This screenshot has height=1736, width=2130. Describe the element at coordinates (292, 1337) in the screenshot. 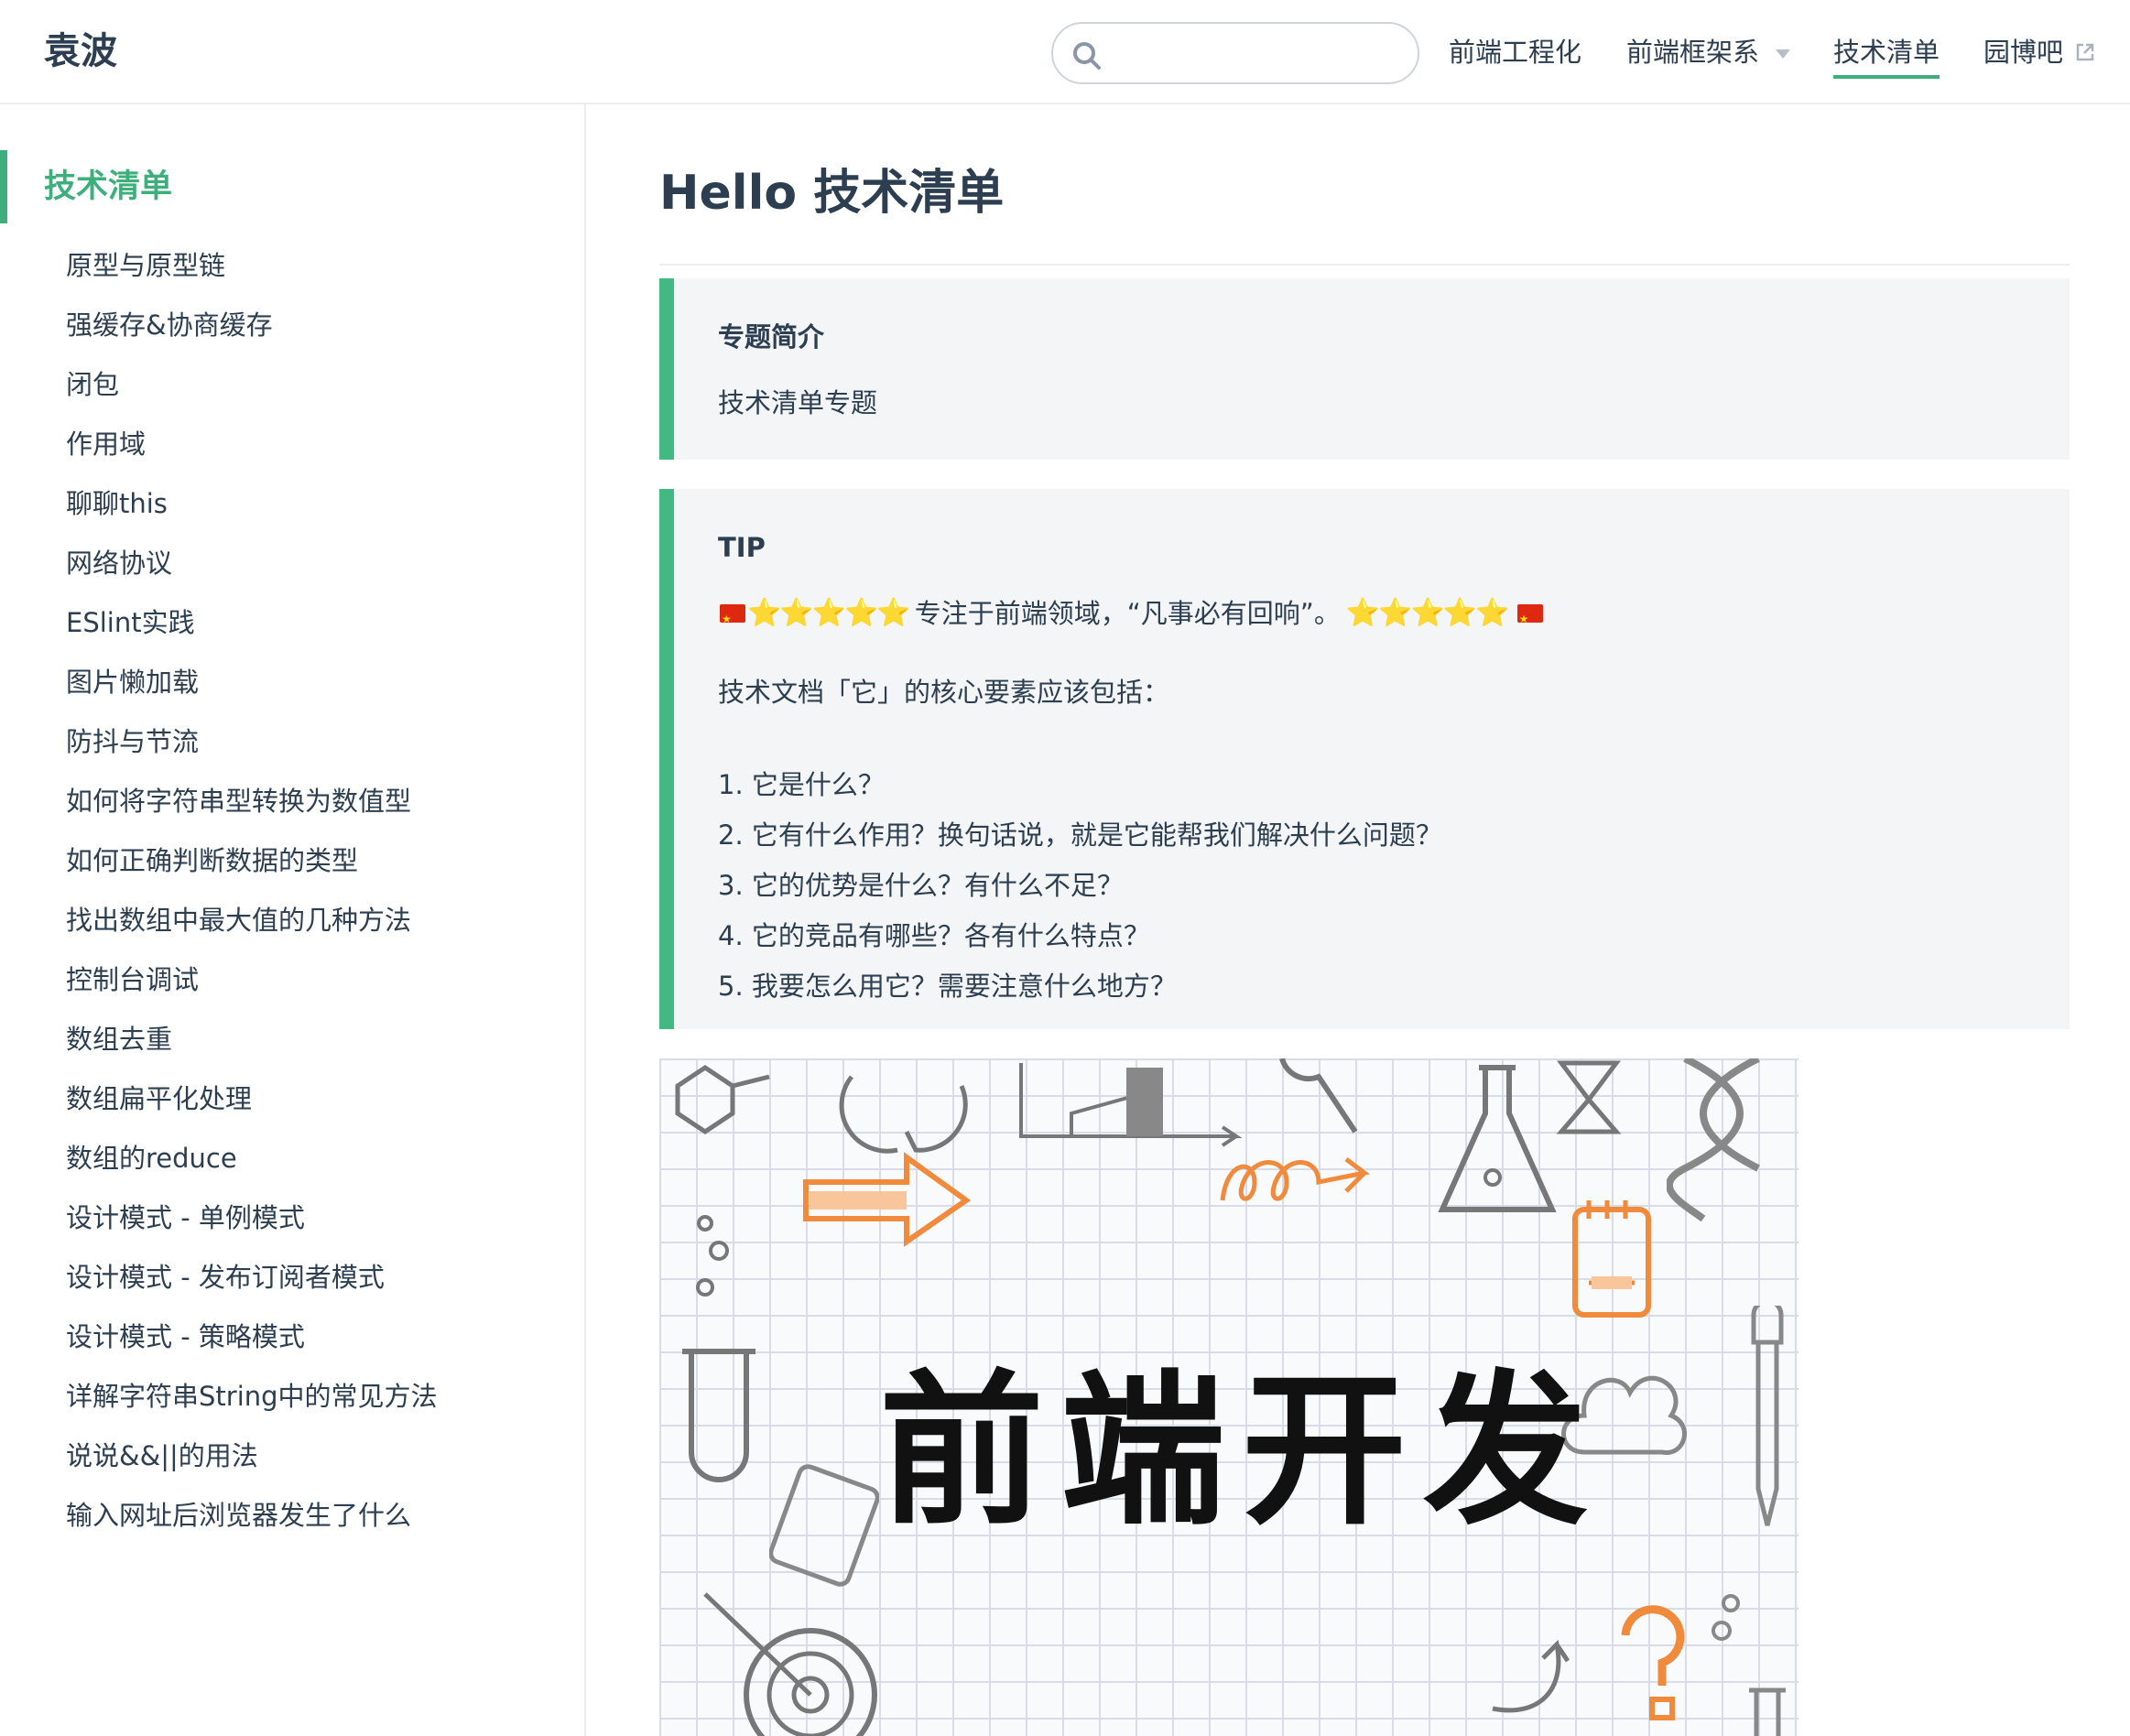

I see `sidebar-item-strategy: 设计模式 - 策略模式` at that location.